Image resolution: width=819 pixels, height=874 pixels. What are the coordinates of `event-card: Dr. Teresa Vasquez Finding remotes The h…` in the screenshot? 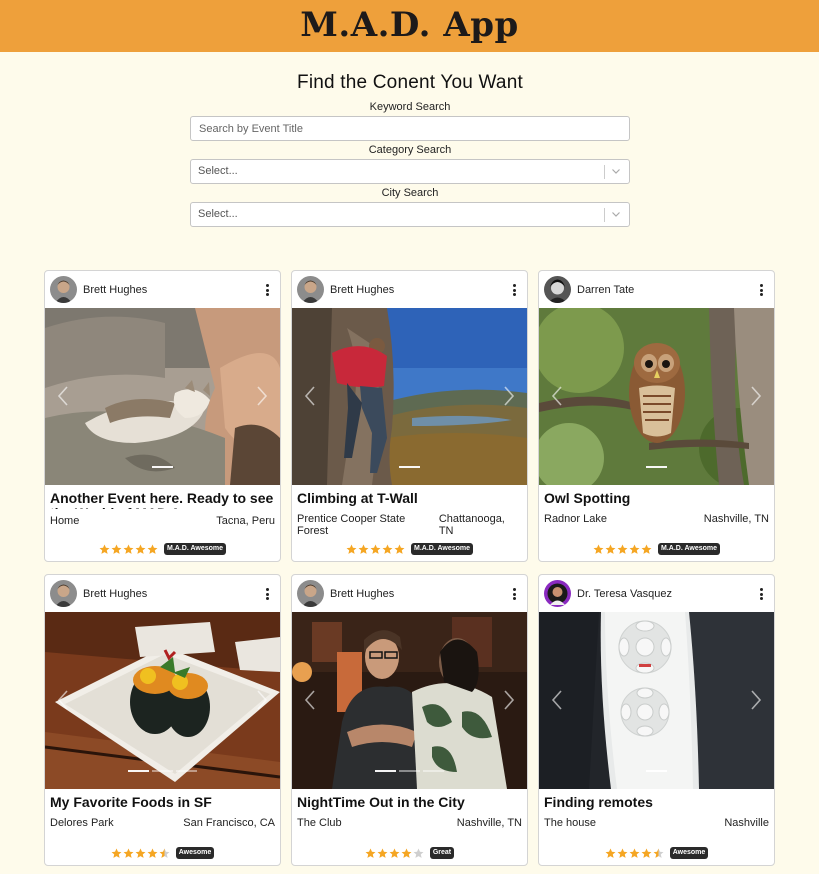 It's located at (656, 720).